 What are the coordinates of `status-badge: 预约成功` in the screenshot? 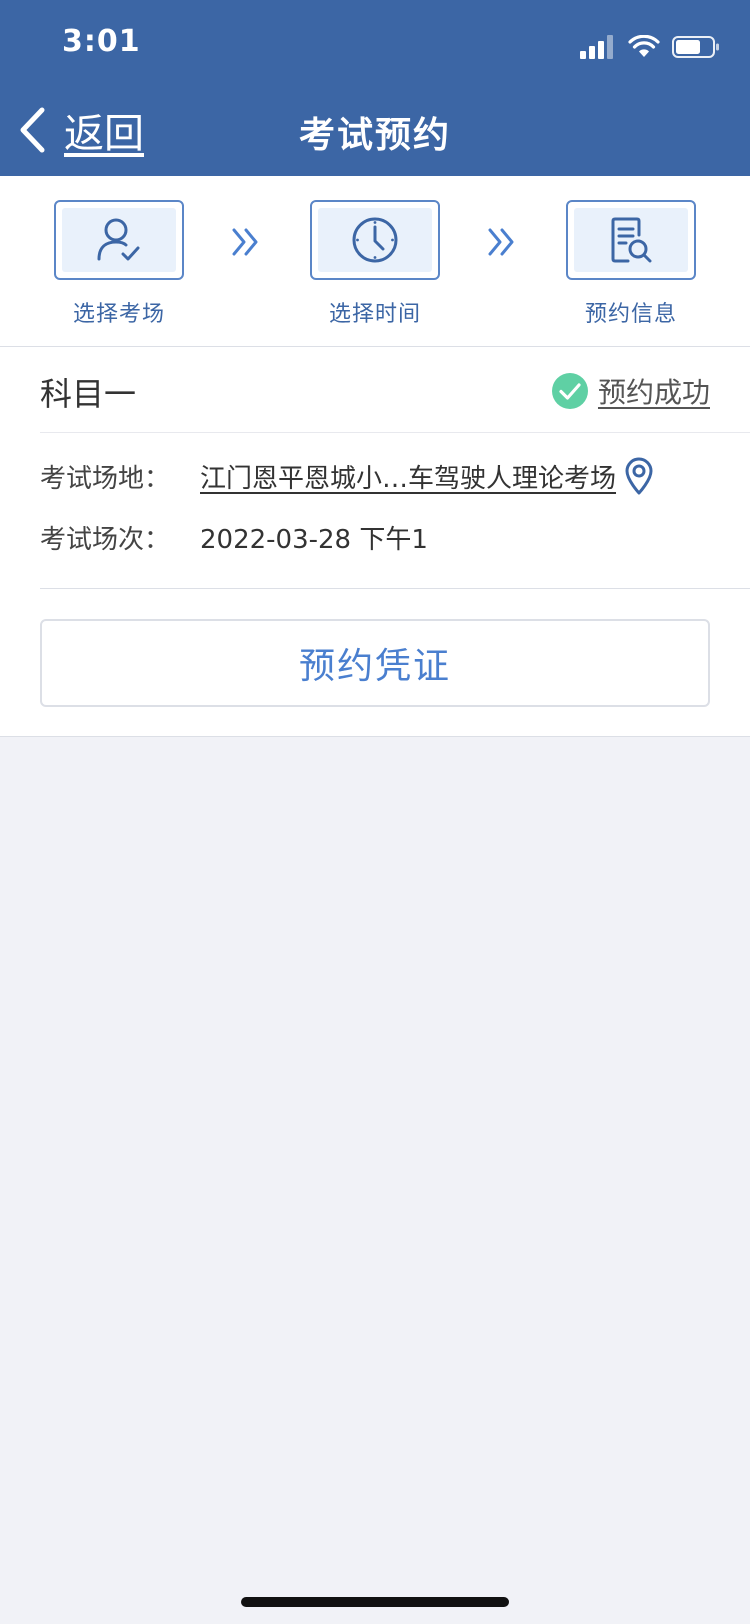 It's located at (630, 391).